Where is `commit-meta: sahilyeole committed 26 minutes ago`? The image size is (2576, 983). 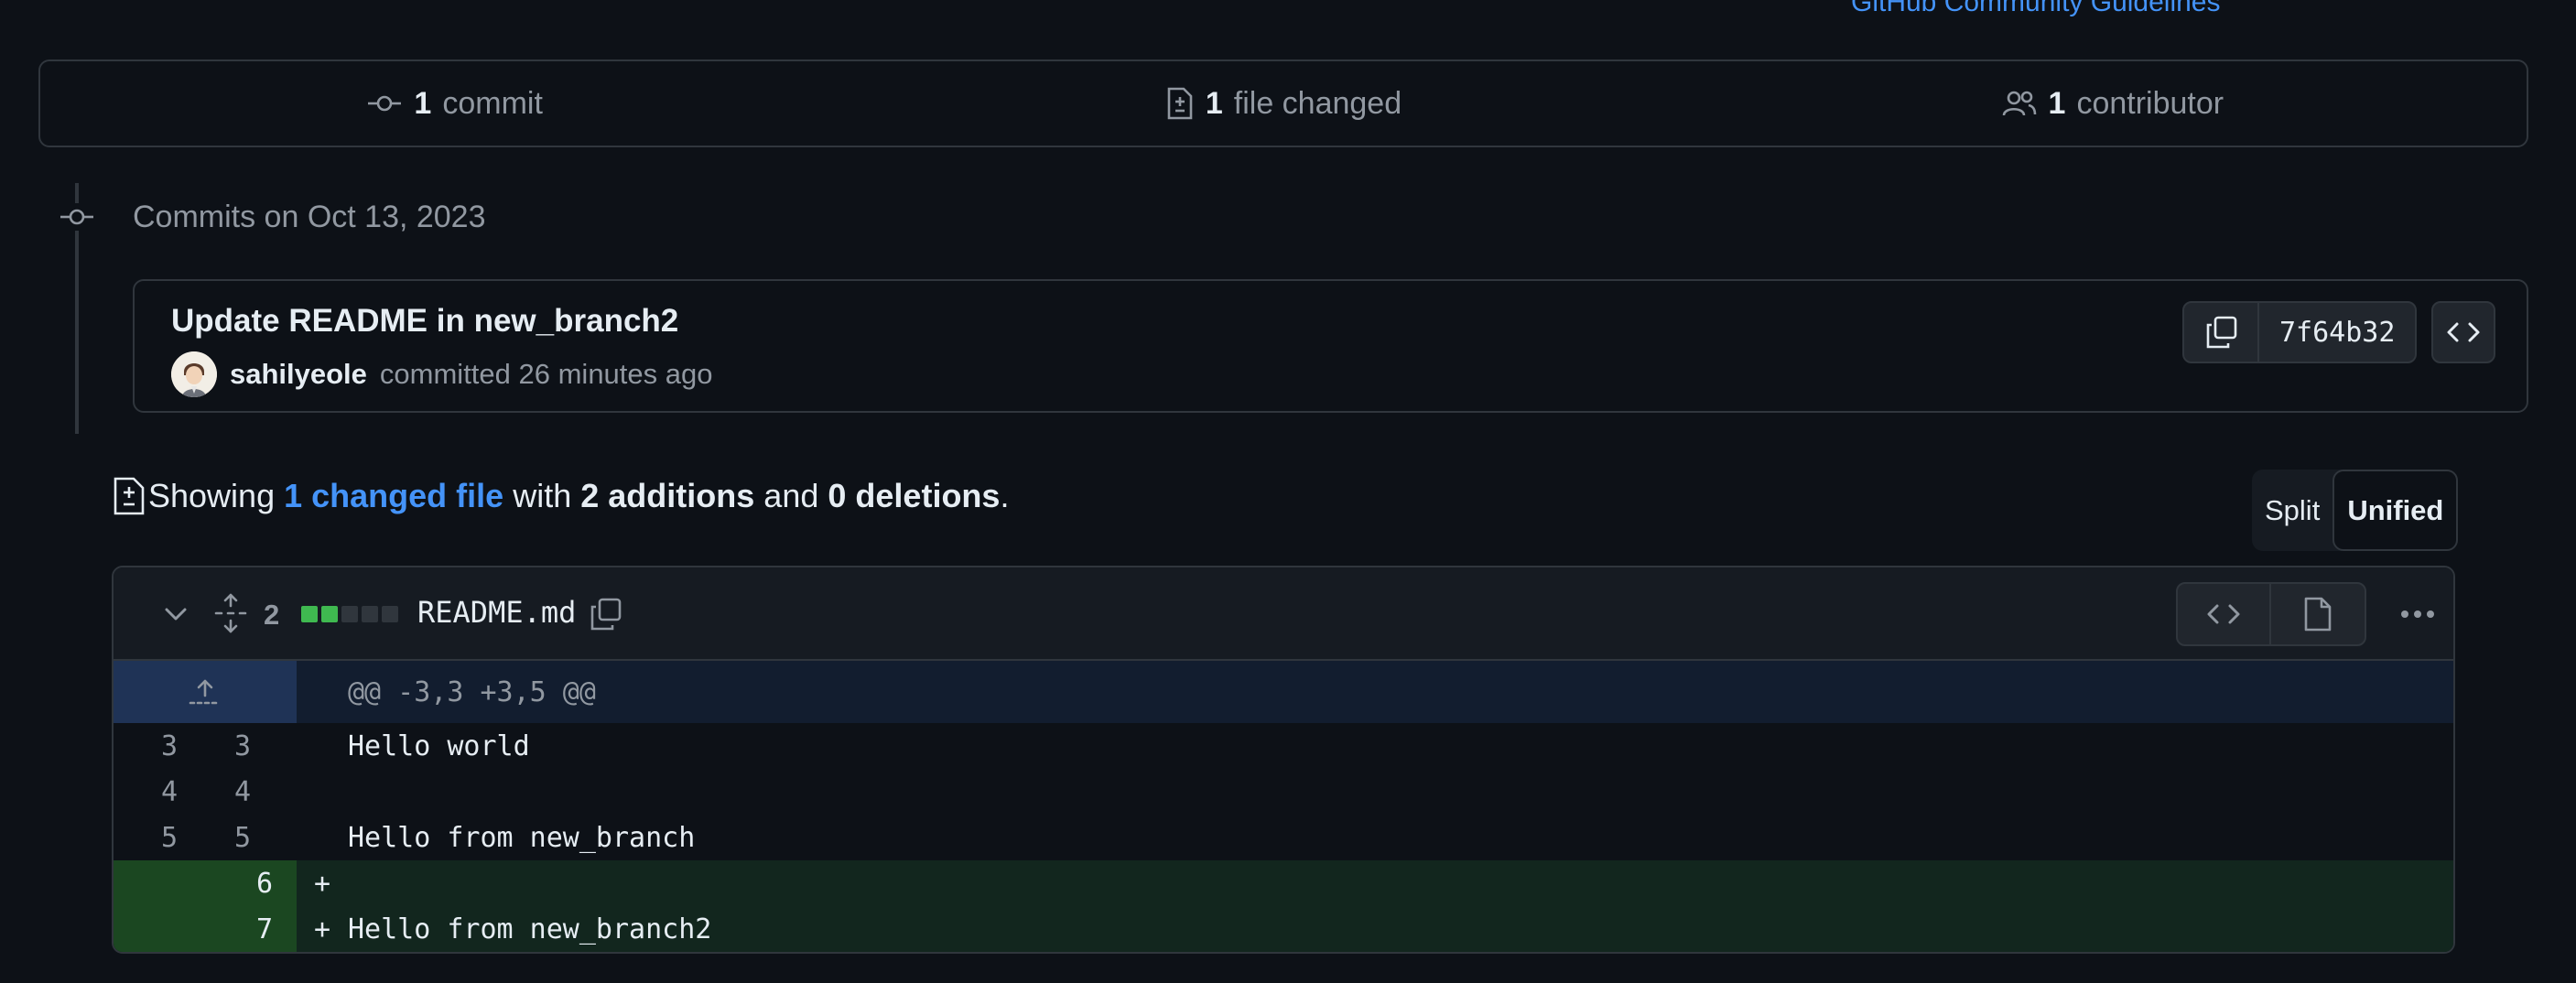 commit-meta: sahilyeole committed 26 minutes ago is located at coordinates (442, 374).